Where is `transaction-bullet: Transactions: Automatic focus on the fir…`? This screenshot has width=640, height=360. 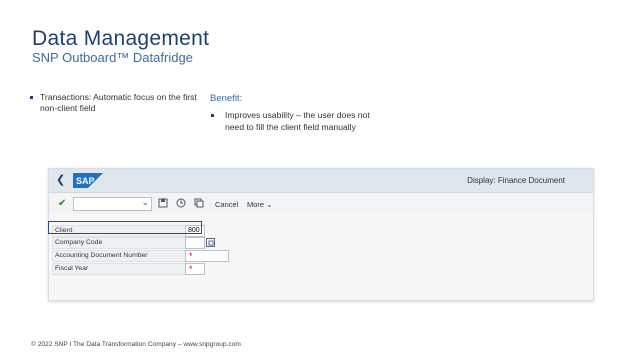
transaction-bullet: Transactions: Automatic focus on the fir… is located at coordinates (117, 103).